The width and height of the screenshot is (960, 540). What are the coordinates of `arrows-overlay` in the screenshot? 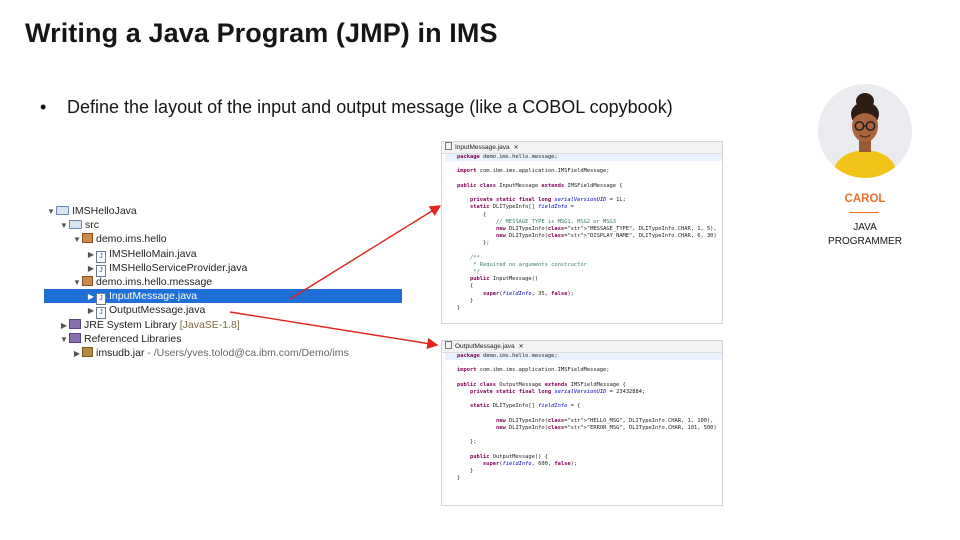 It's located at (335, 277).